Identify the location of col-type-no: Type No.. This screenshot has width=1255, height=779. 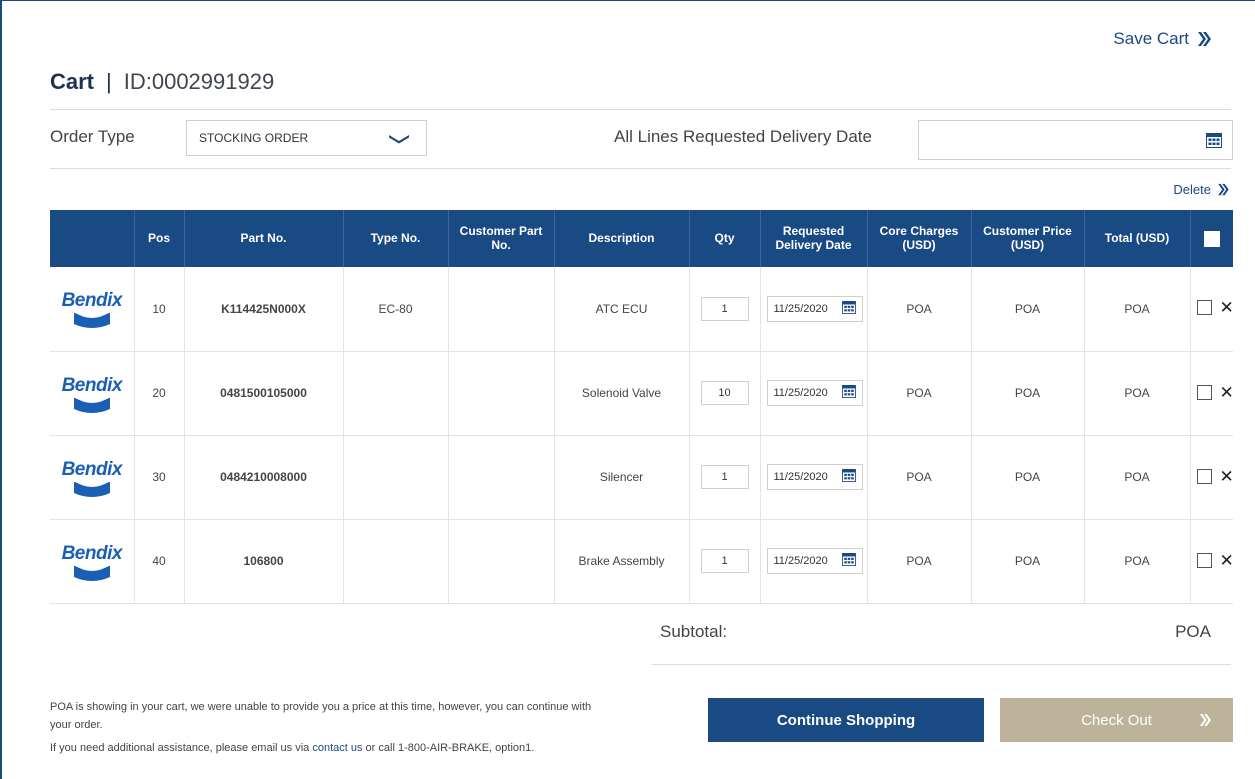
(396, 238).